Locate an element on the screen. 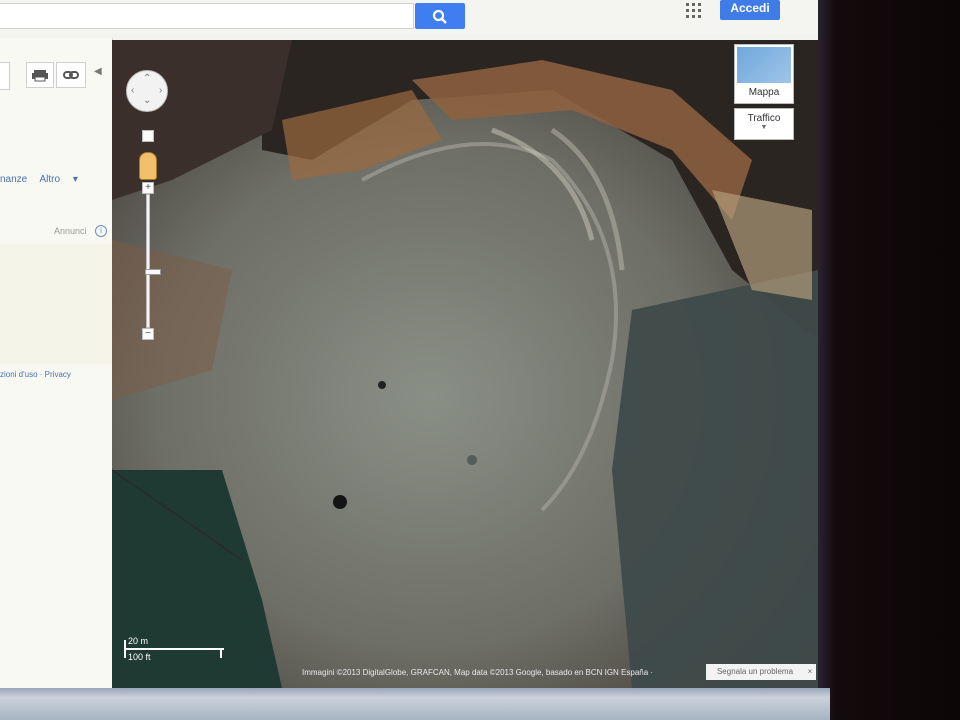 This screenshot has width=960, height=720. link-button is located at coordinates (71, 75).